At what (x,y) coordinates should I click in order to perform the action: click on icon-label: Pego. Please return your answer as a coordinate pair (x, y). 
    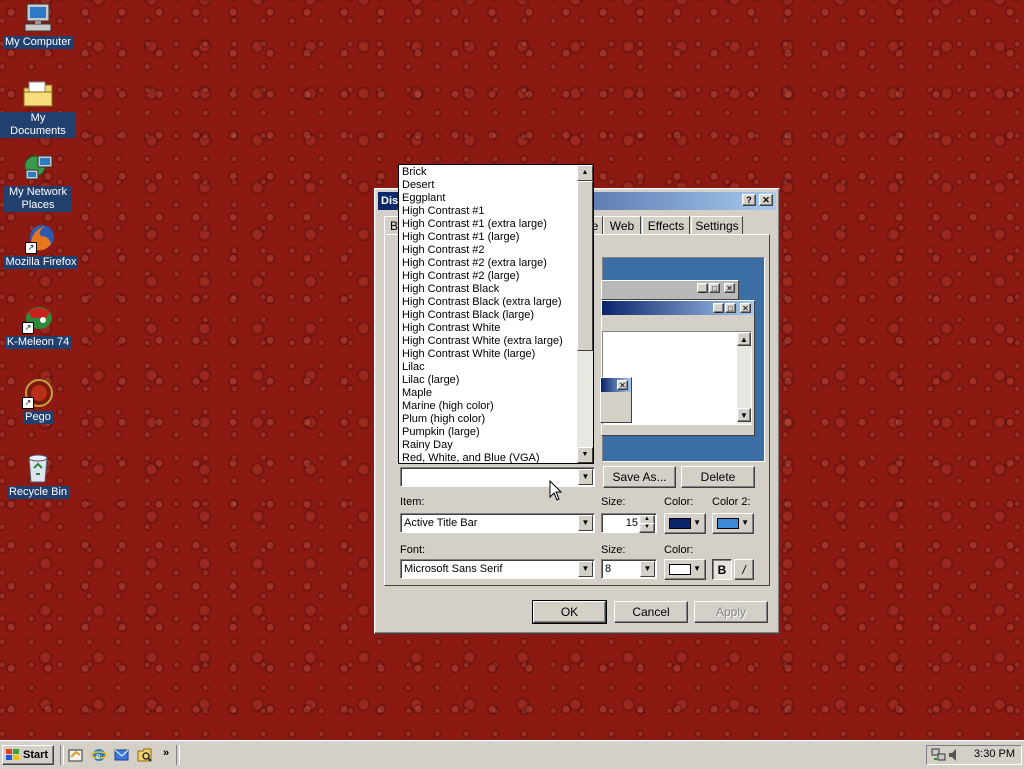
    Looking at the image, I should click on (38, 417).